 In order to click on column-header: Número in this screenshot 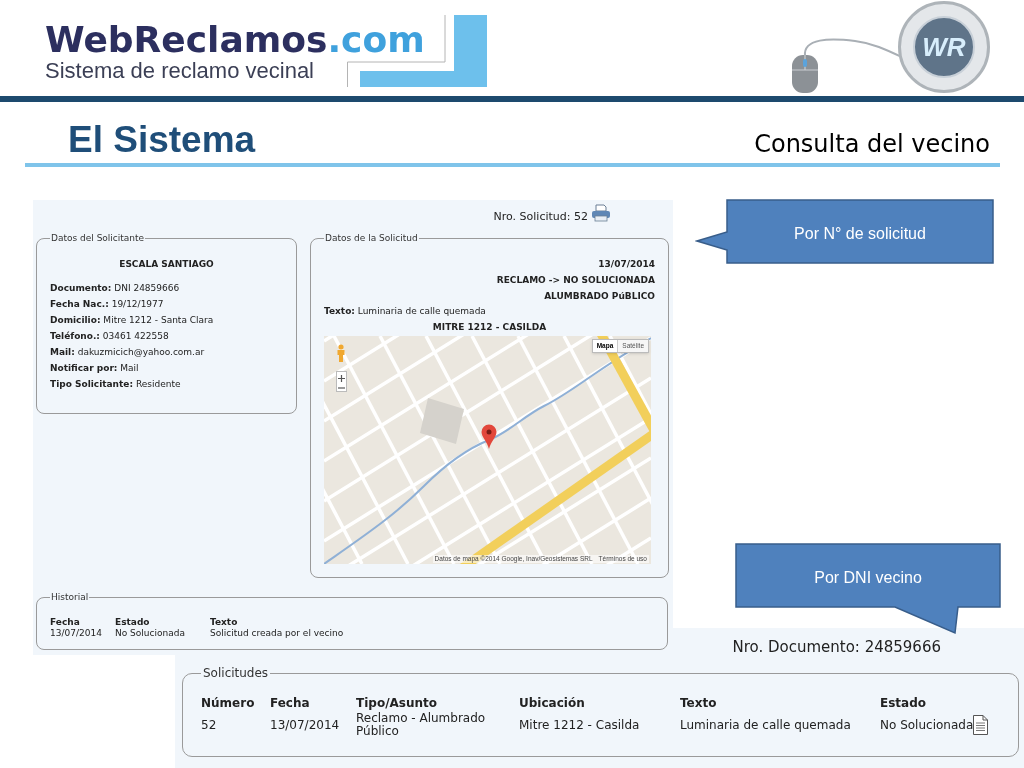, I will do `click(228, 703)`.